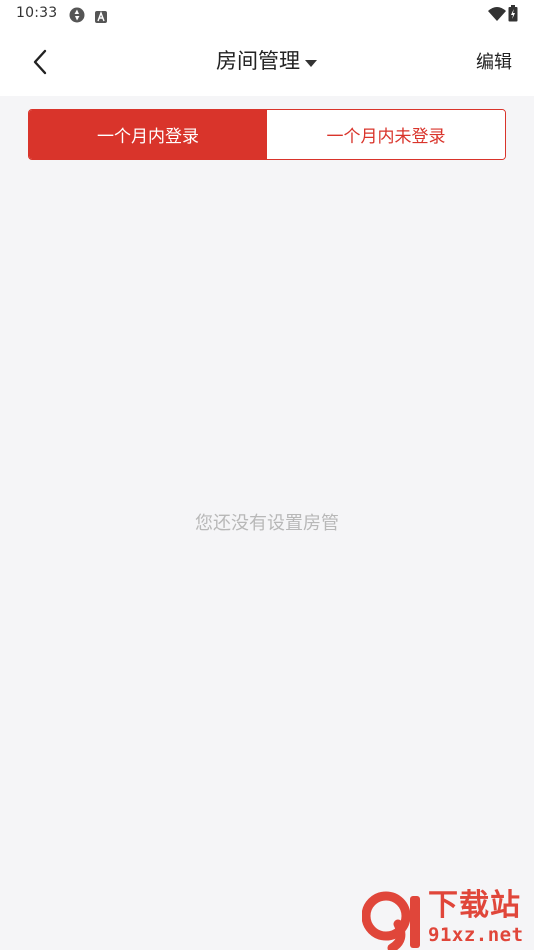 The width and height of the screenshot is (534, 950). Describe the element at coordinates (497, 16) in the screenshot. I see `wifi-icon` at that location.